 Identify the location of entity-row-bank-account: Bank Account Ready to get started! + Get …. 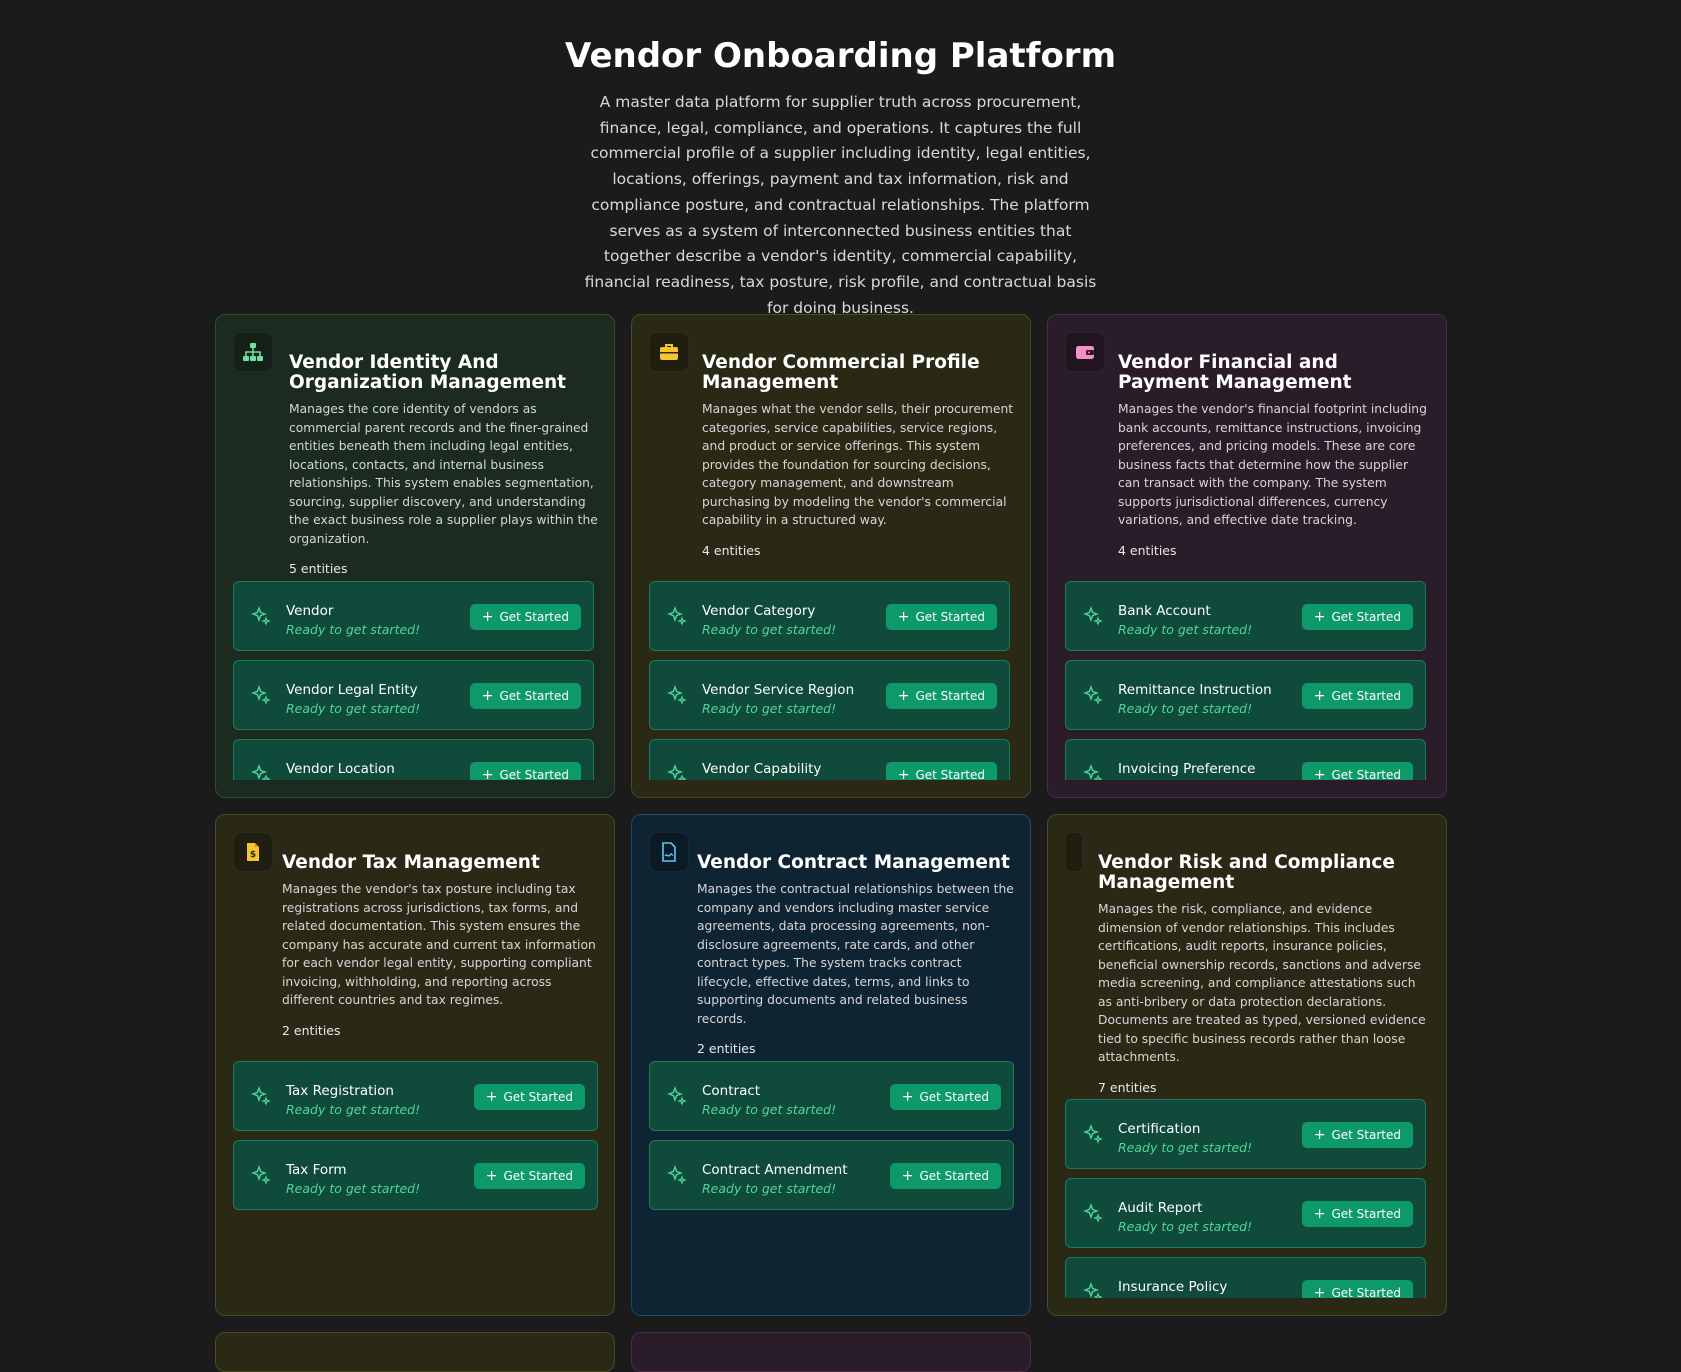
(1245, 616).